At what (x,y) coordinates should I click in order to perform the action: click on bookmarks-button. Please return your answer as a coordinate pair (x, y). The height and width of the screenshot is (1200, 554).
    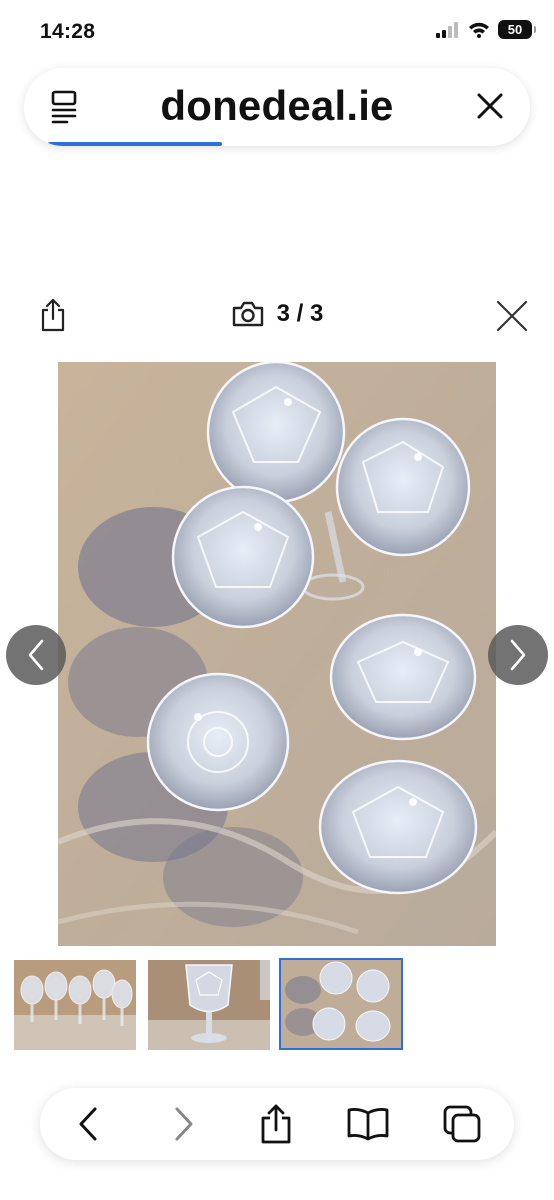
    Looking at the image, I should click on (368, 1124).